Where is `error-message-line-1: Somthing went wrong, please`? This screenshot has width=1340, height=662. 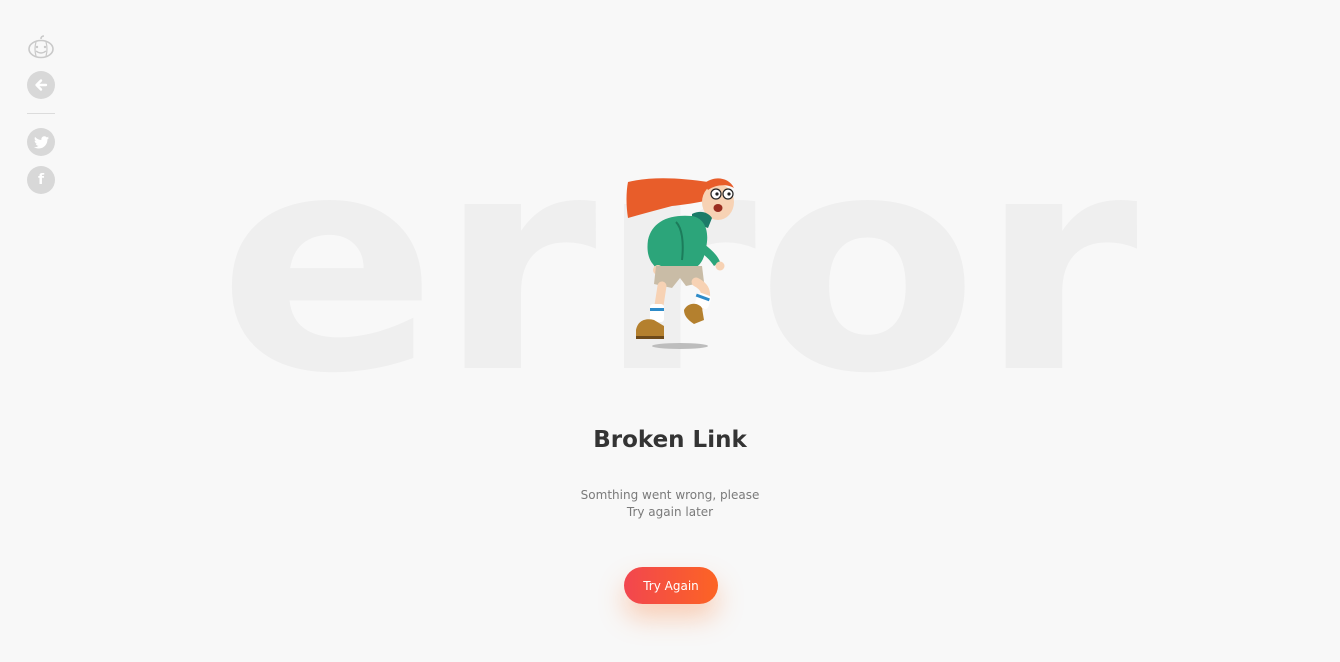 error-message-line-1: Somthing went wrong, please is located at coordinates (670, 495).